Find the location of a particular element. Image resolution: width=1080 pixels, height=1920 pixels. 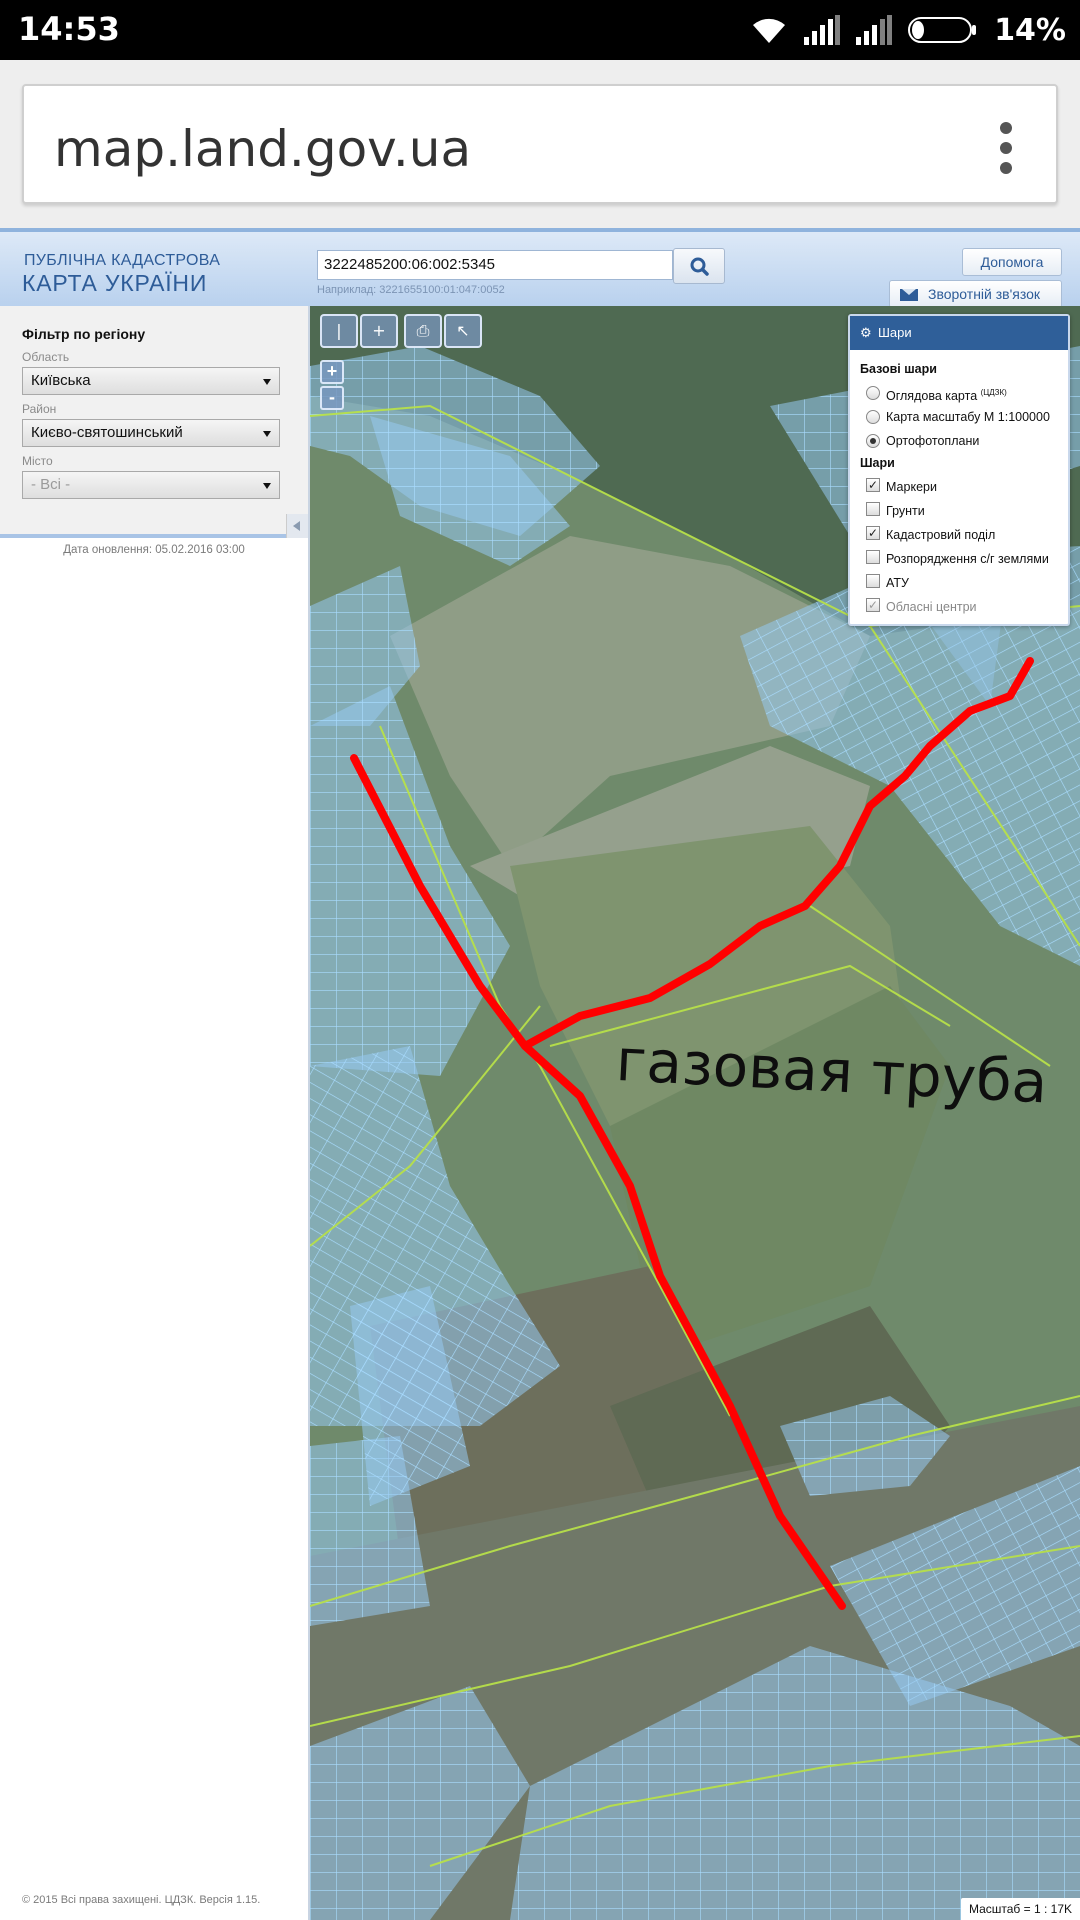

base-layer-orthophoto: Ортофотоплани is located at coordinates (959, 440).